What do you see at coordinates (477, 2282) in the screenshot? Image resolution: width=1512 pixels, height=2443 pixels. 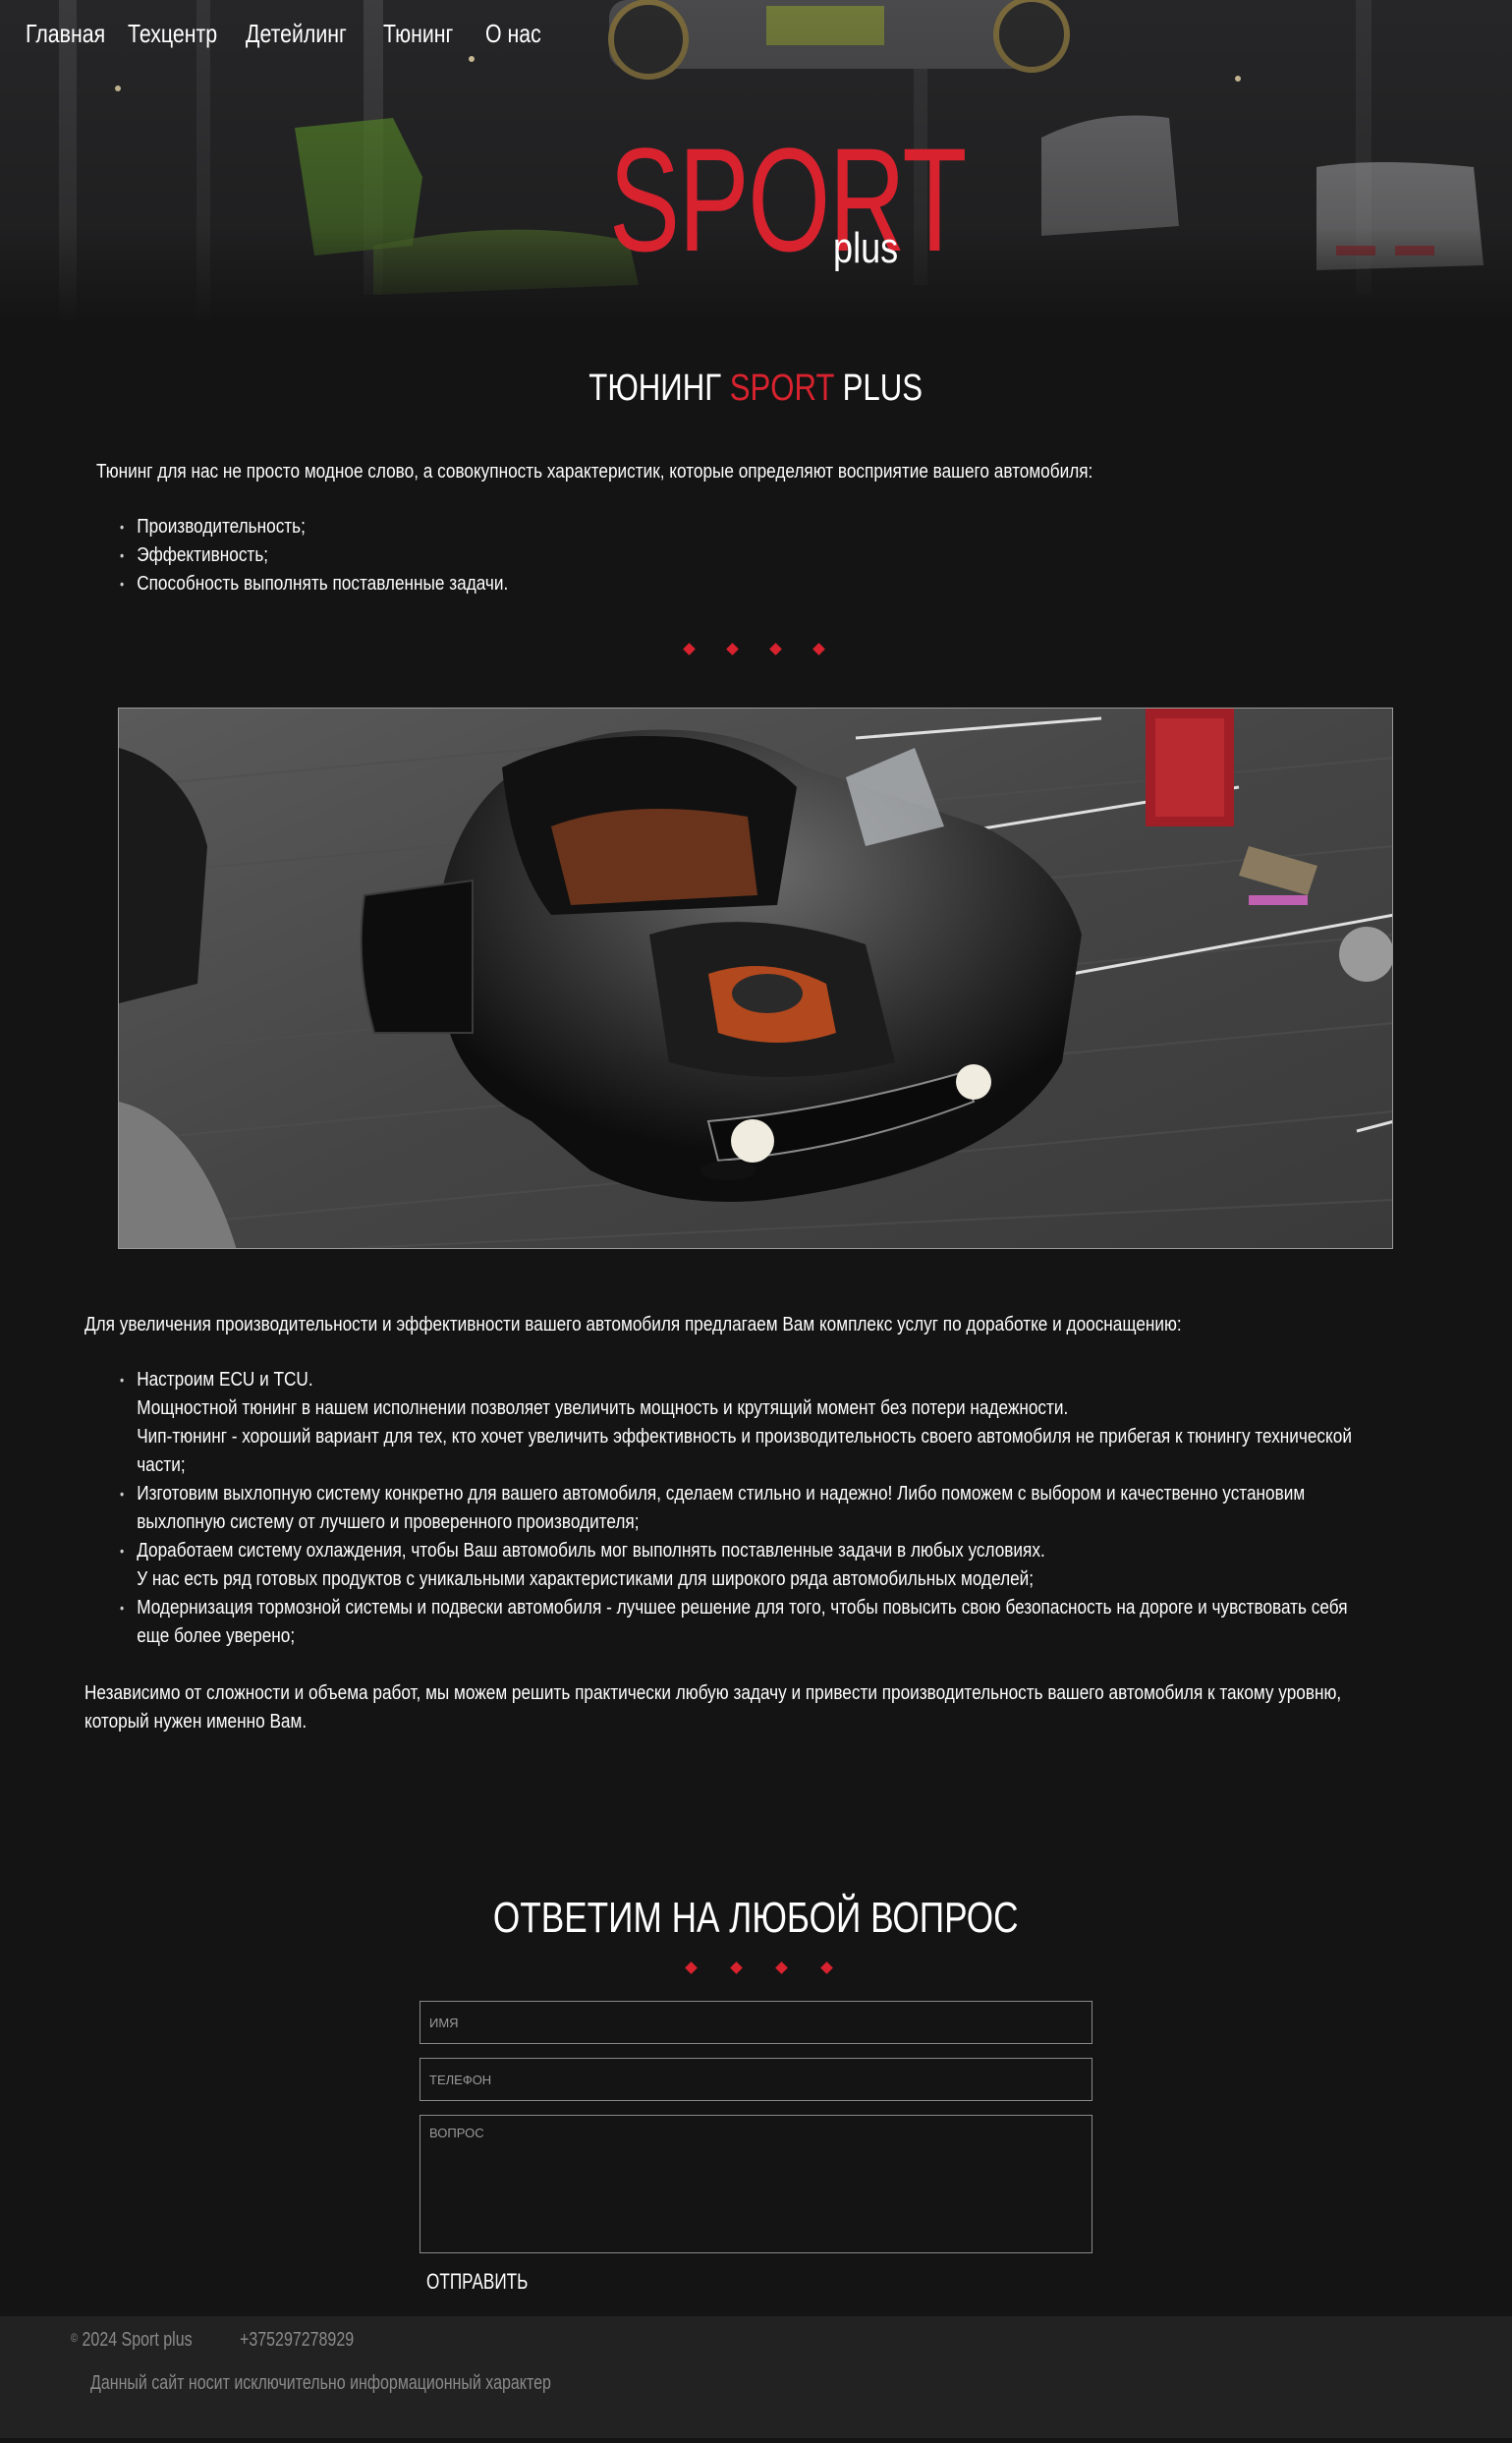 I see `submit-button: ОТПРАВИТЬ` at bounding box center [477, 2282].